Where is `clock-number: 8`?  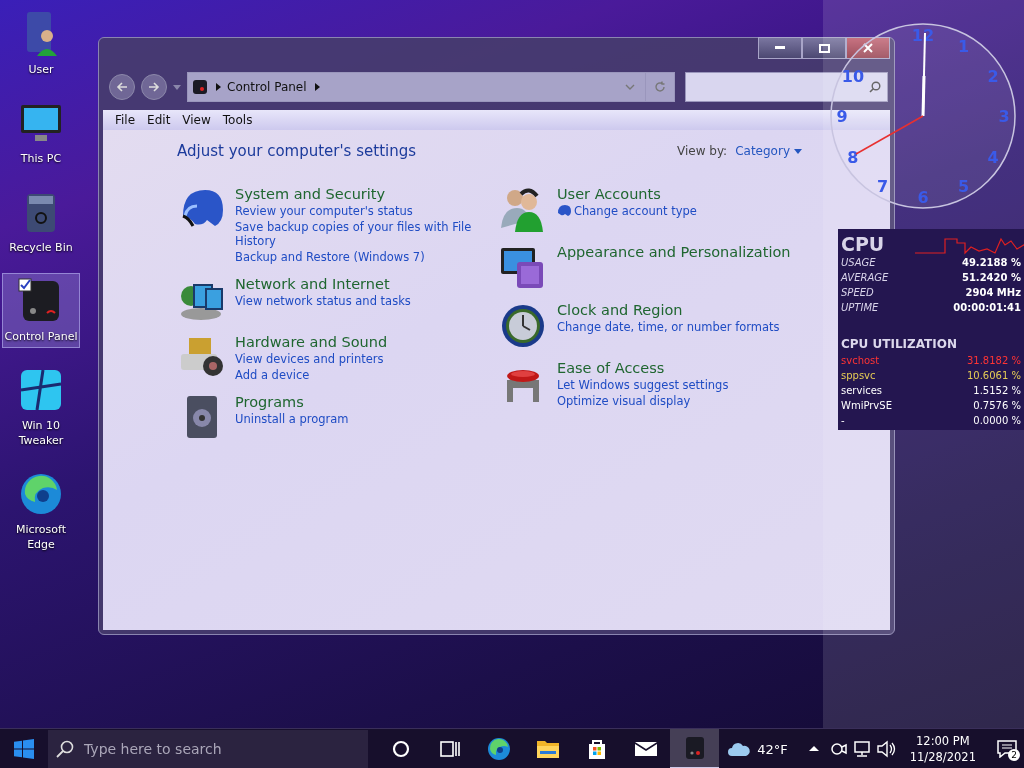
clock-number: 8 is located at coordinates (853, 157).